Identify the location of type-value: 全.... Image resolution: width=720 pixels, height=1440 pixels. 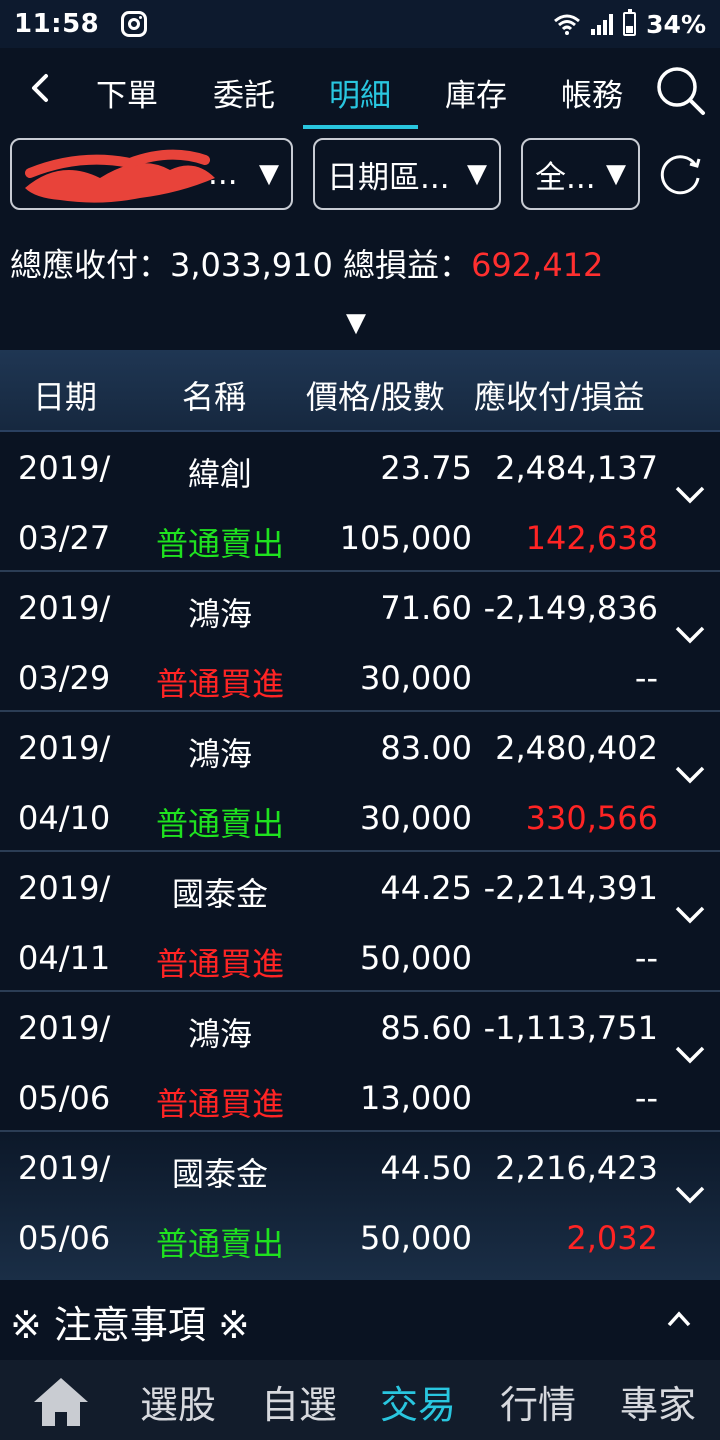
(565, 177).